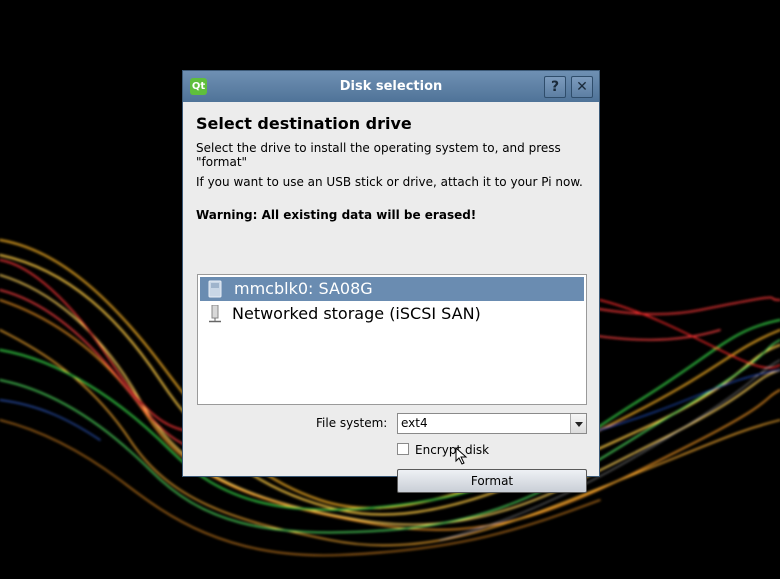  Describe the element at coordinates (414, 423) in the screenshot. I see `filesystem-value: ext4` at that location.